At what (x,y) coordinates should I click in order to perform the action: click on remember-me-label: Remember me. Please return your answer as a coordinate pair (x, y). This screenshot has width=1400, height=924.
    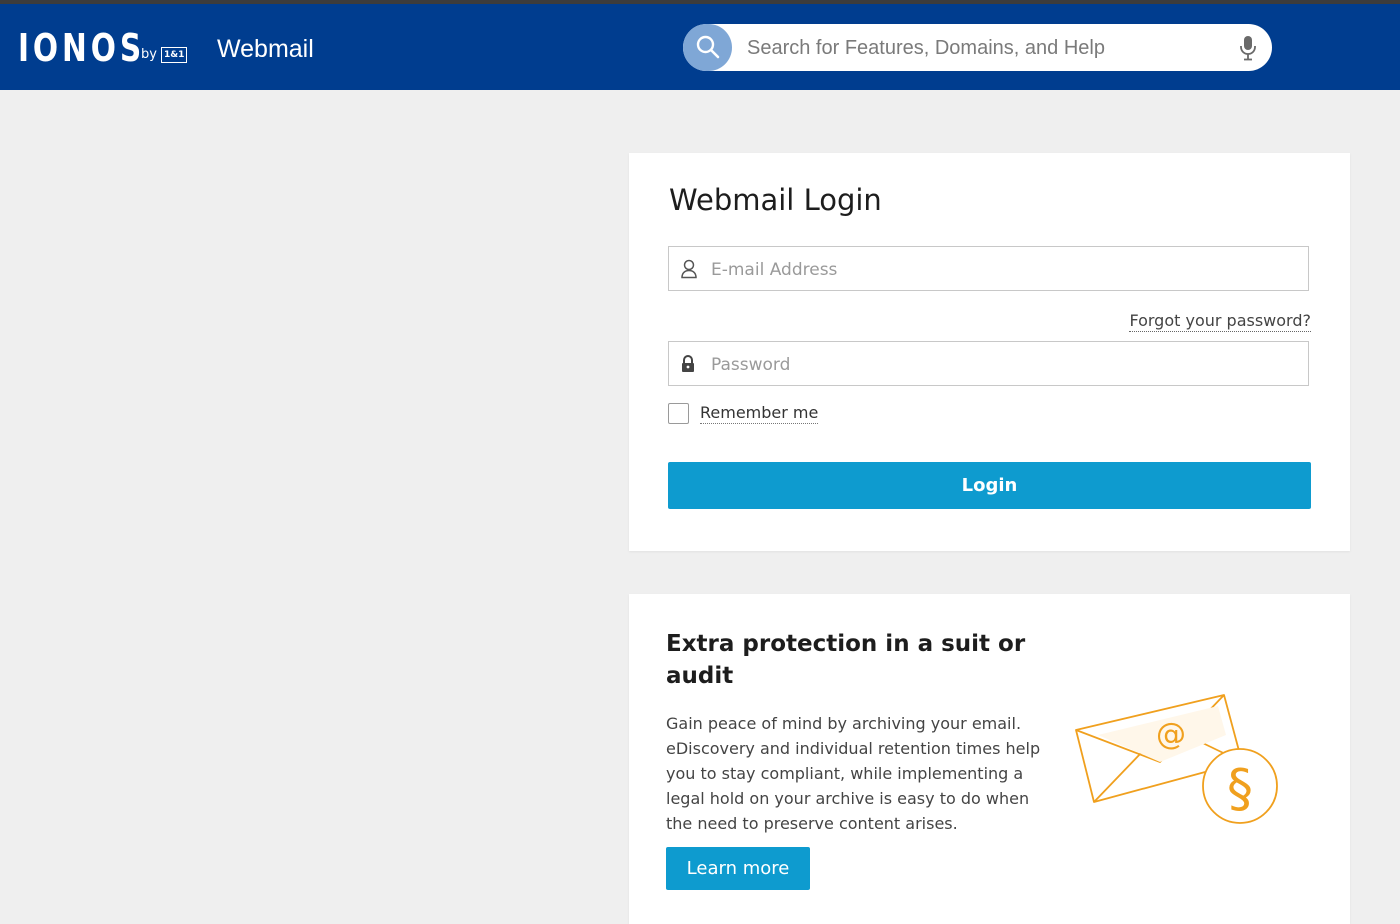
    Looking at the image, I should click on (759, 413).